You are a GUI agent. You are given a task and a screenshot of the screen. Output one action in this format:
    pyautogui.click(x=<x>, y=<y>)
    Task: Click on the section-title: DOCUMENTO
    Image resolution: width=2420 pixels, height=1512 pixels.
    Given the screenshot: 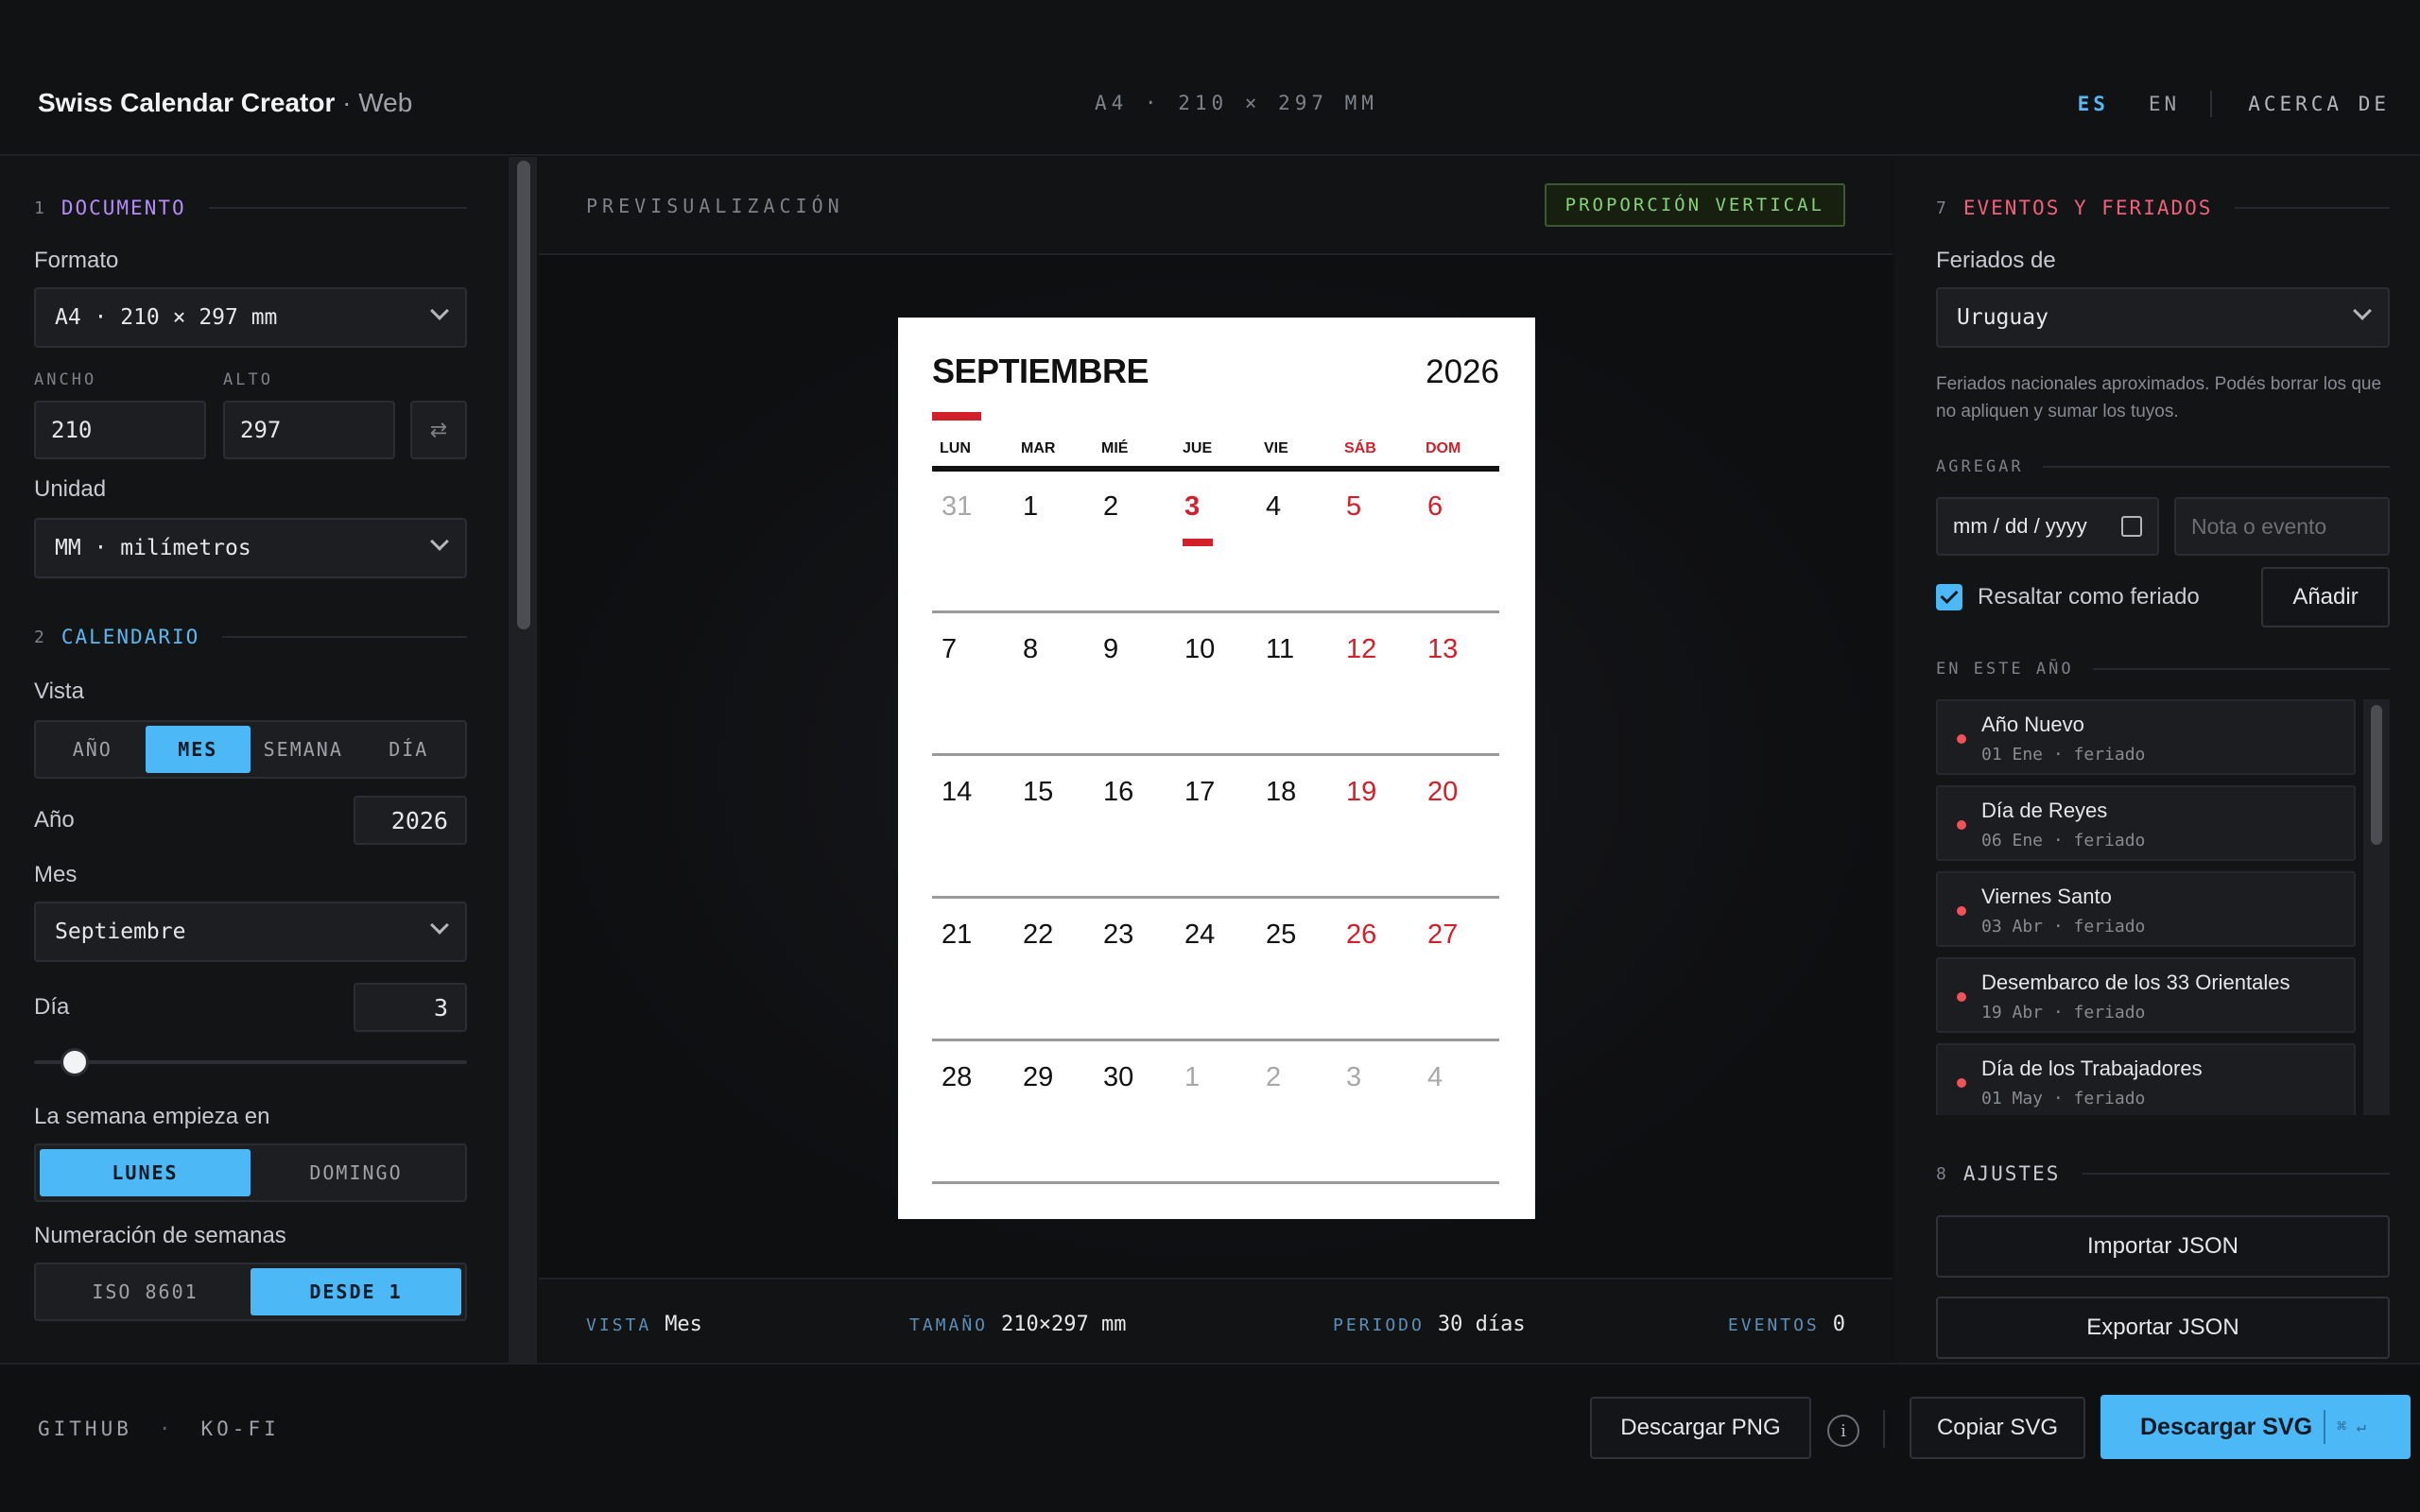 What is the action you would take?
    pyautogui.click(x=123, y=208)
    